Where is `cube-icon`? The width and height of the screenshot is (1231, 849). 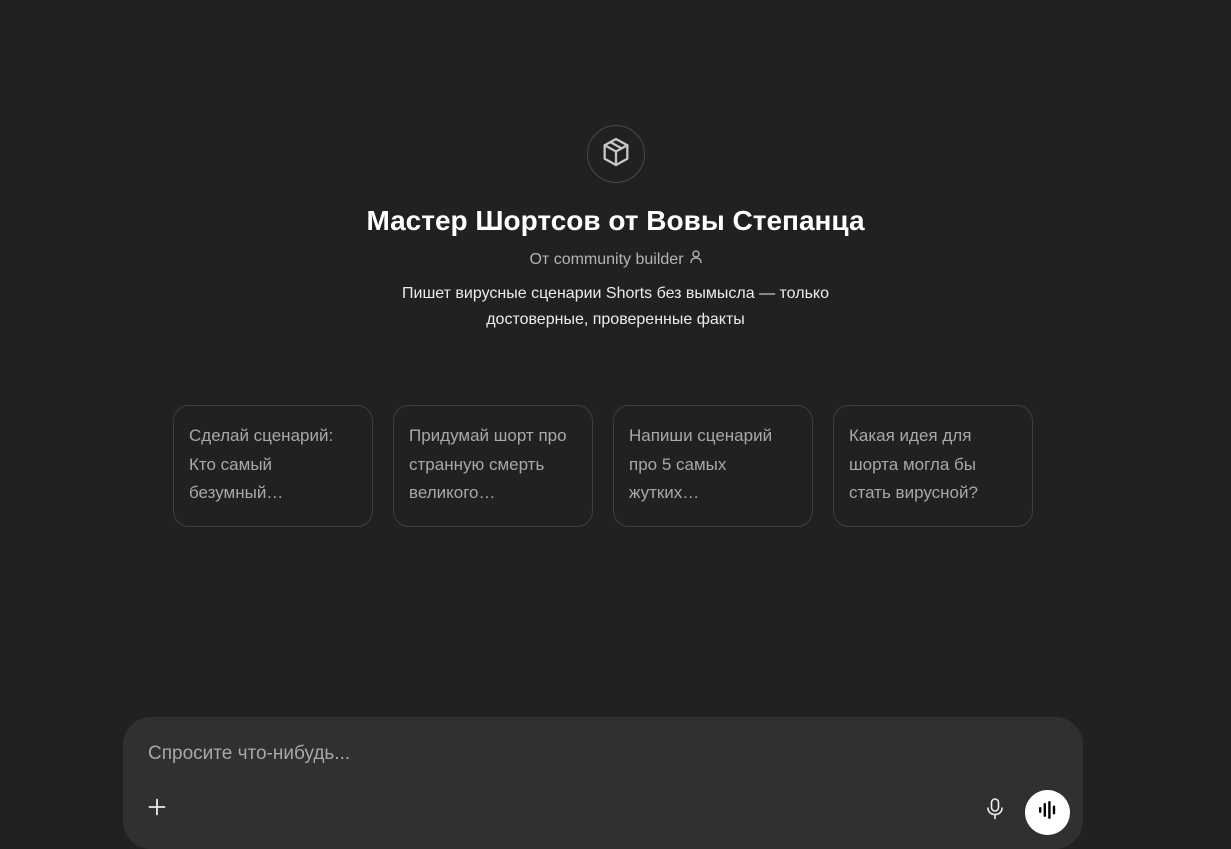
cube-icon is located at coordinates (616, 154).